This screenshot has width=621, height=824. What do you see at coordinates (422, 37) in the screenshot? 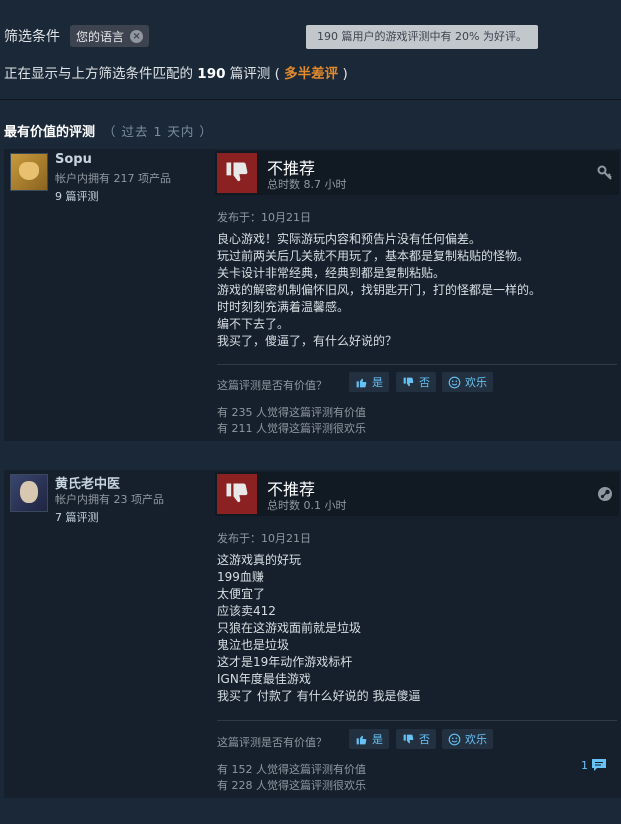
I see `score-tooltip: 190 篇用户的游戏评测中有 20% 为好评。` at bounding box center [422, 37].